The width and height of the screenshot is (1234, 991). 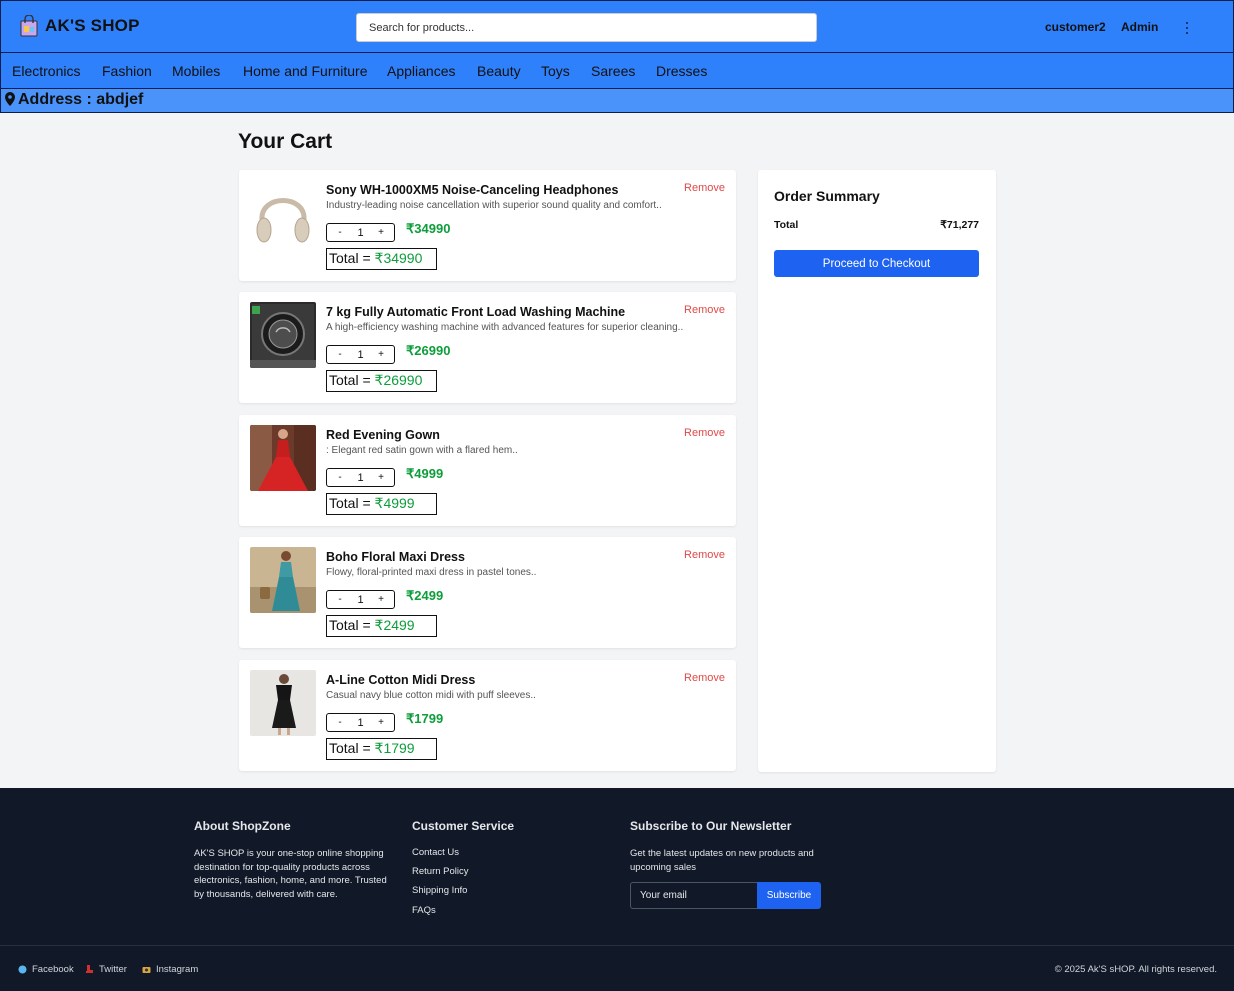 What do you see at coordinates (1075, 27) in the screenshot?
I see `user-account-link: customer2` at bounding box center [1075, 27].